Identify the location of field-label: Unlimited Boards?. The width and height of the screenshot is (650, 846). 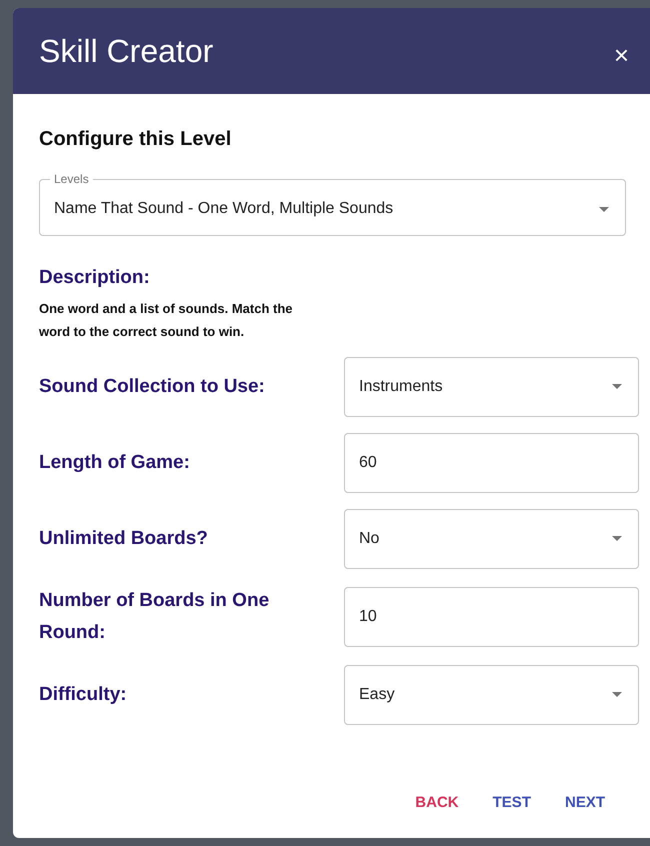
(124, 538).